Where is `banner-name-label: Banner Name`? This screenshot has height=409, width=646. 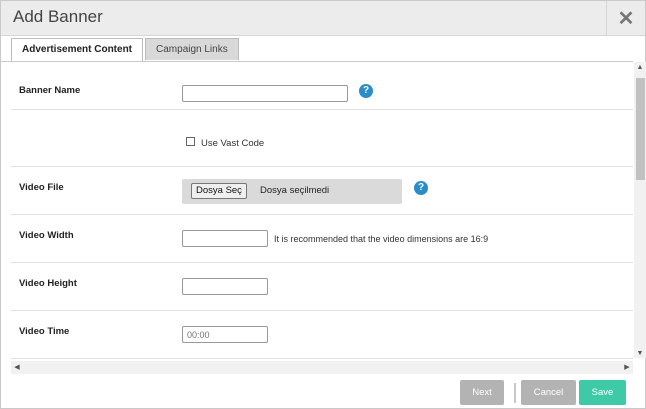
banner-name-label: Banner Name is located at coordinates (50, 90).